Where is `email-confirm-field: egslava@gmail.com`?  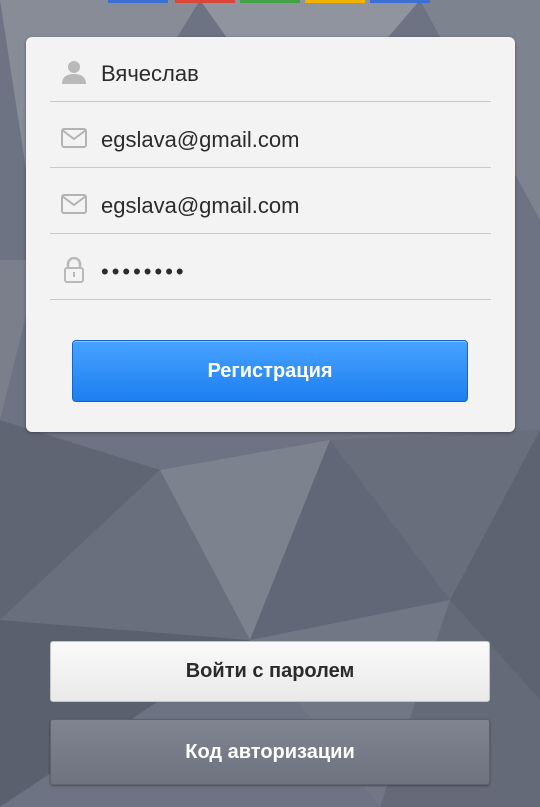
email-confirm-field: egslava@gmail.com is located at coordinates (270, 204).